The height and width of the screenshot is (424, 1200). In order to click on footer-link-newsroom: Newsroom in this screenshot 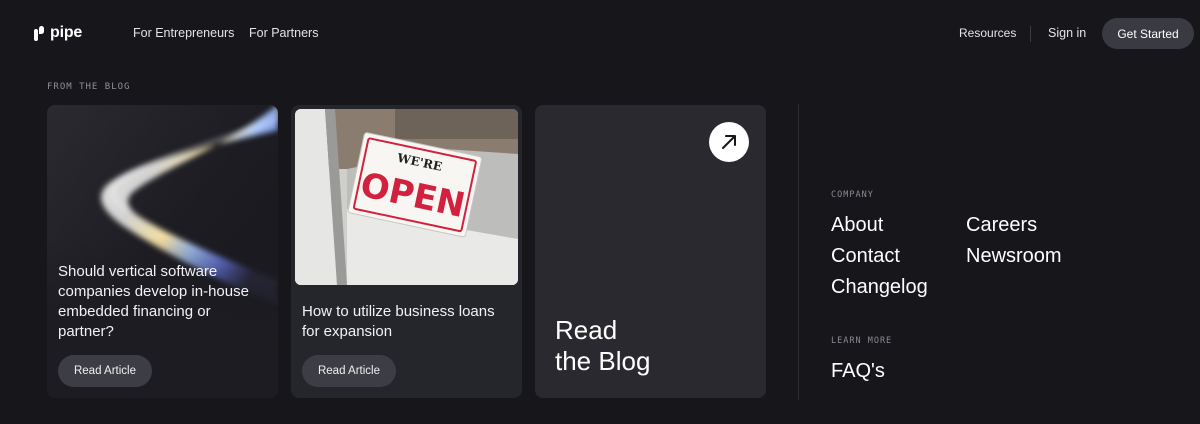, I will do `click(1014, 256)`.